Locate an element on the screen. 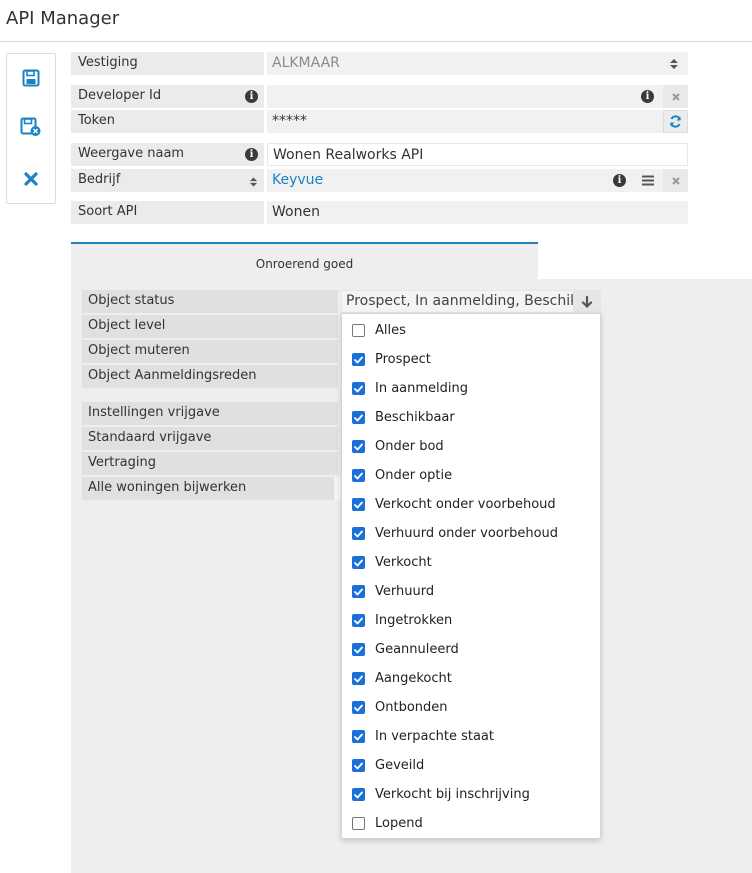 This screenshot has height=873, width=752. save-icon is located at coordinates (31, 78).